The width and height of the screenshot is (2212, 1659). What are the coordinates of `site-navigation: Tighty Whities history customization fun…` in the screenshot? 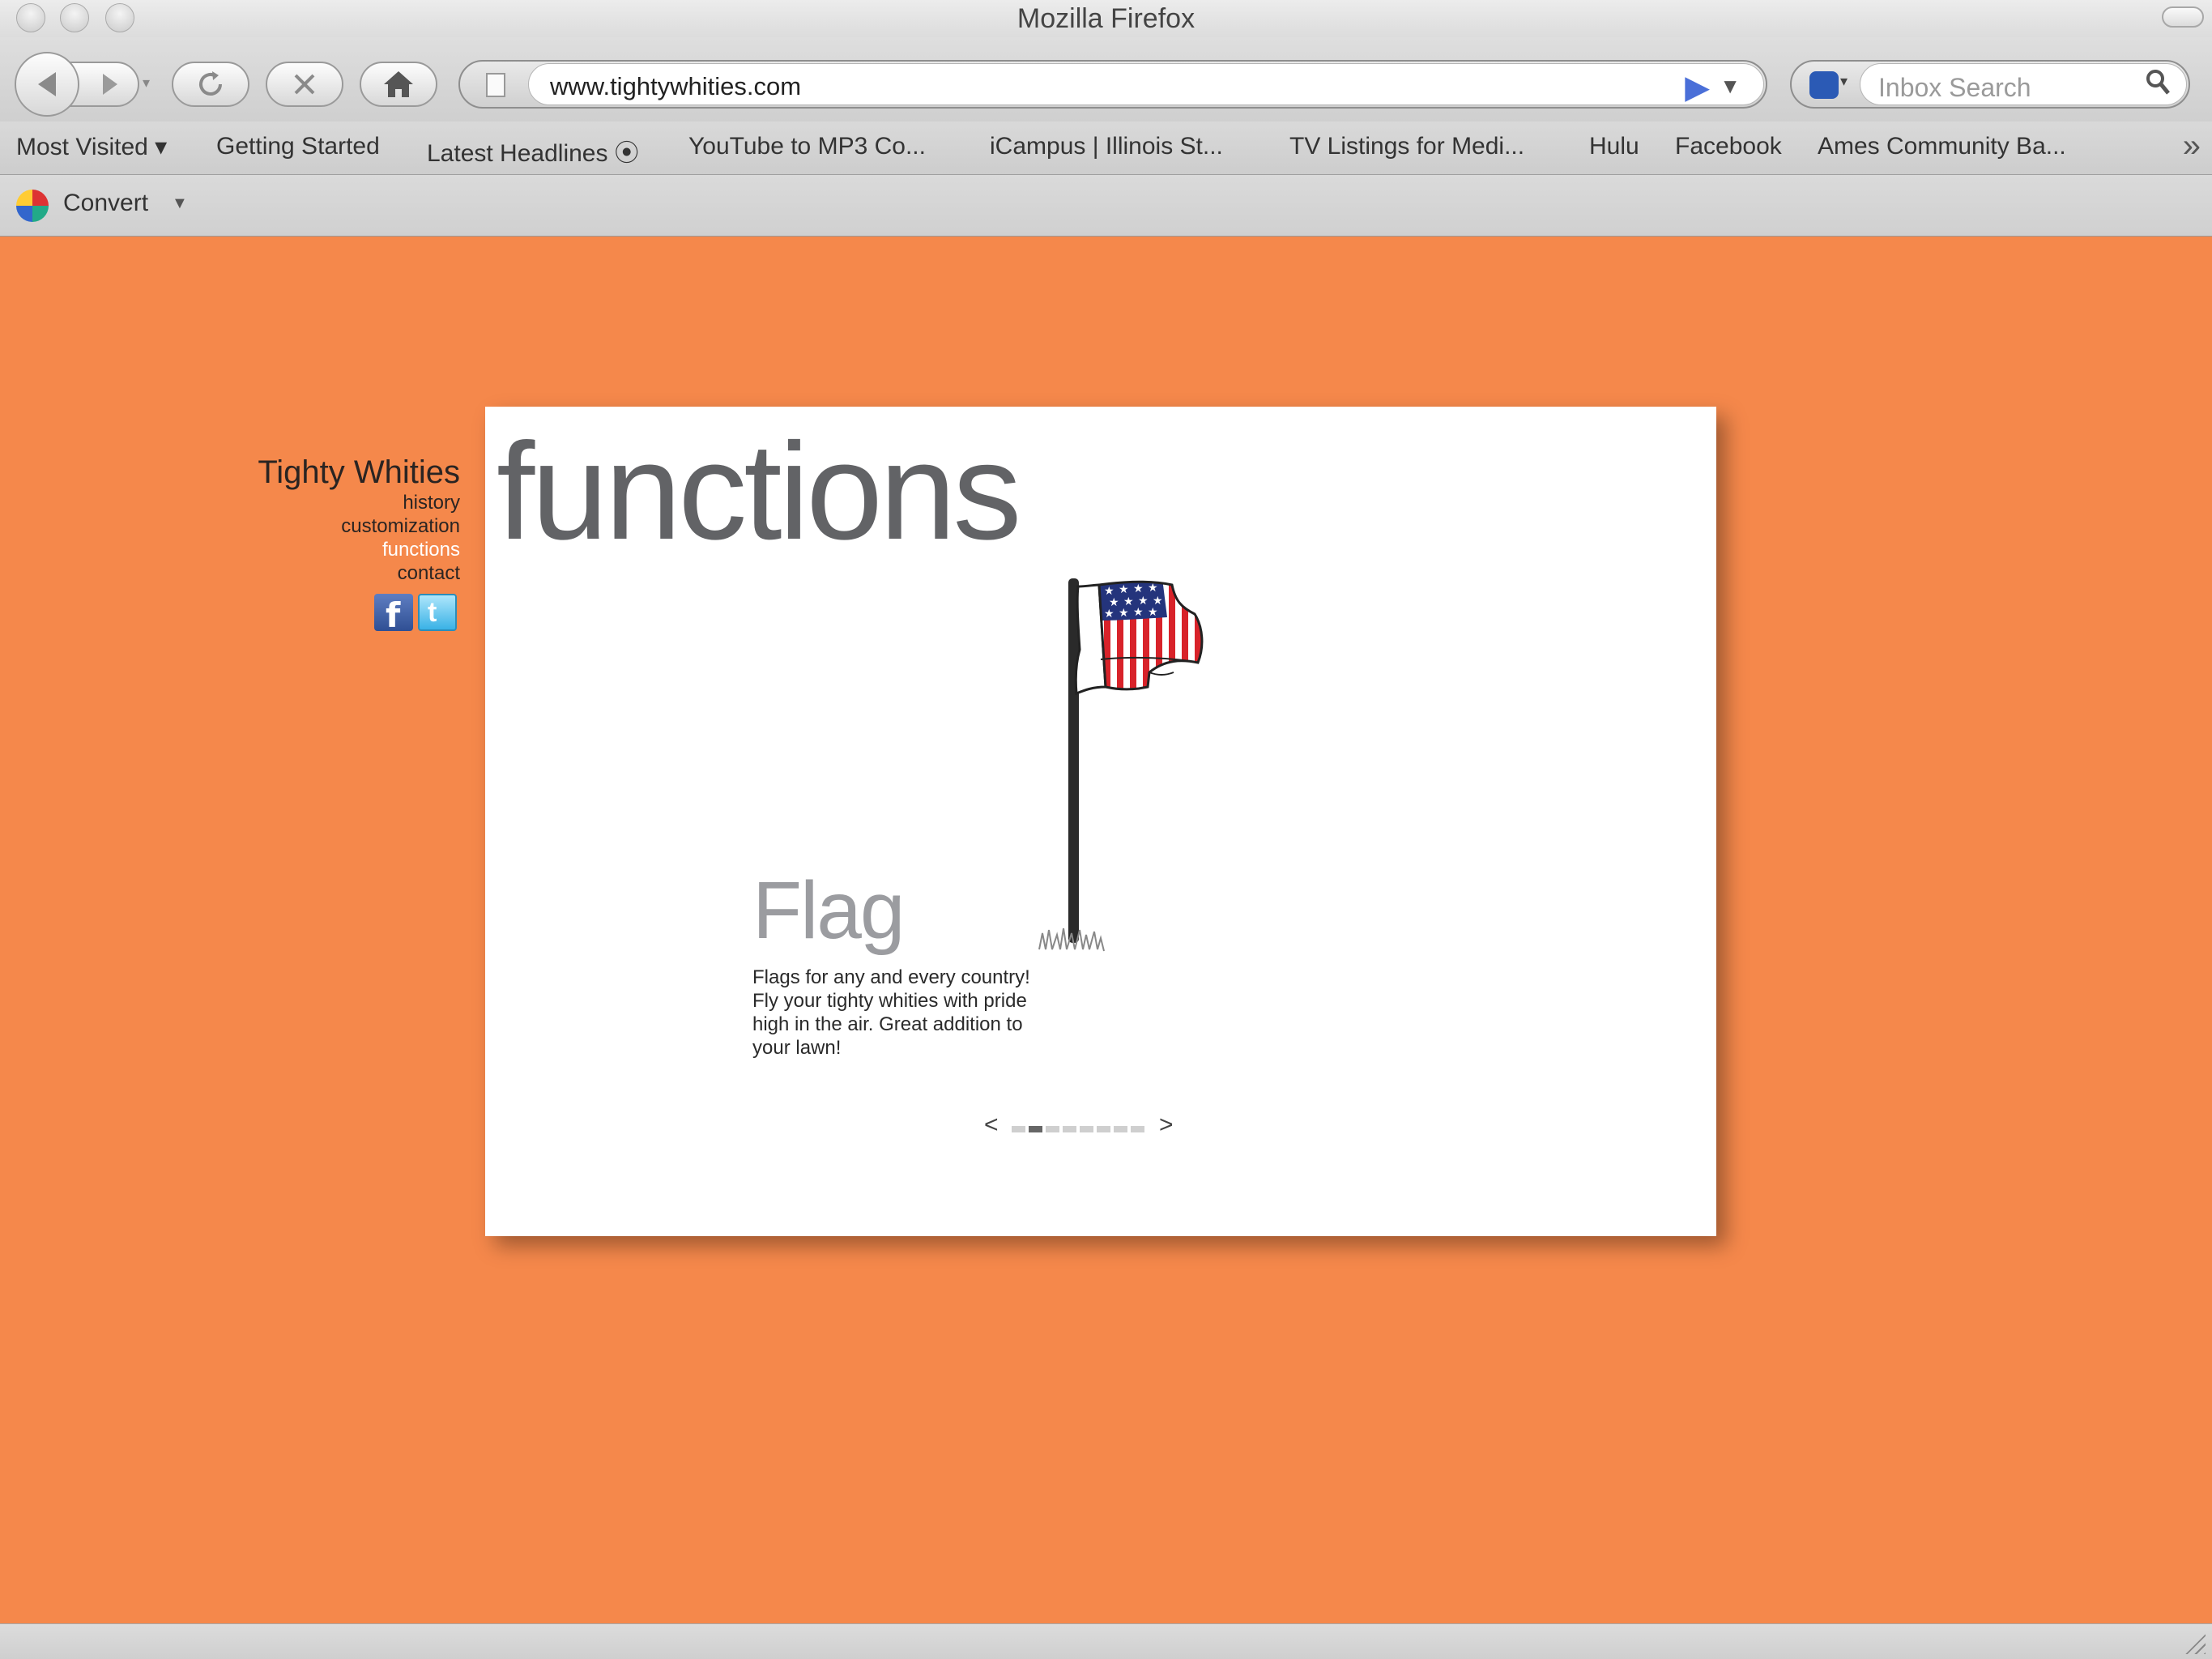 It's located at (298, 519).